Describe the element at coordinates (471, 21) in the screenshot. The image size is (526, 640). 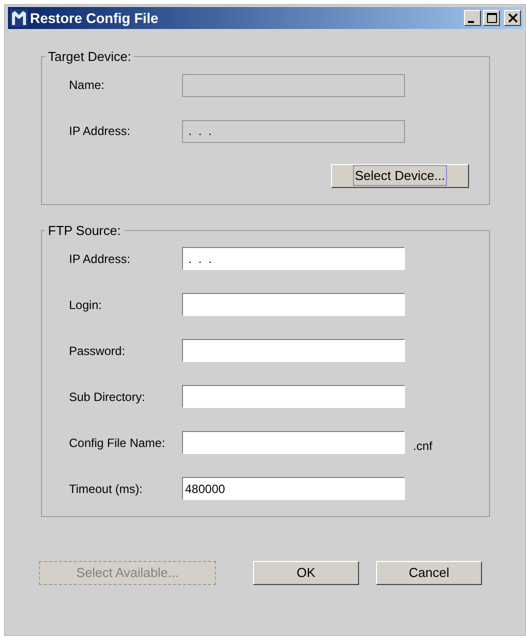
I see `minimize-icon` at that location.